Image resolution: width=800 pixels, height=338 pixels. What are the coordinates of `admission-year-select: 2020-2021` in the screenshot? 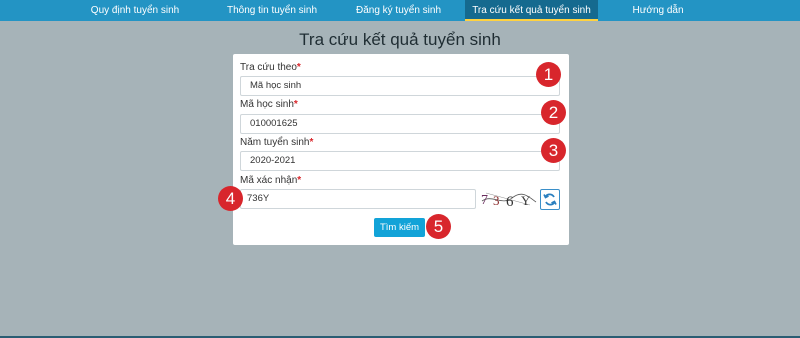 It's located at (400, 161).